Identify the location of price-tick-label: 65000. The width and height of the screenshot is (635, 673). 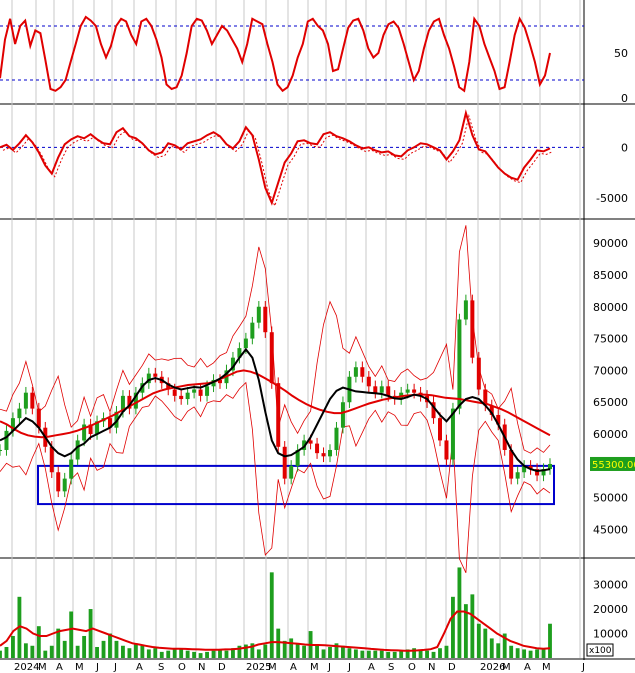
(610, 402).